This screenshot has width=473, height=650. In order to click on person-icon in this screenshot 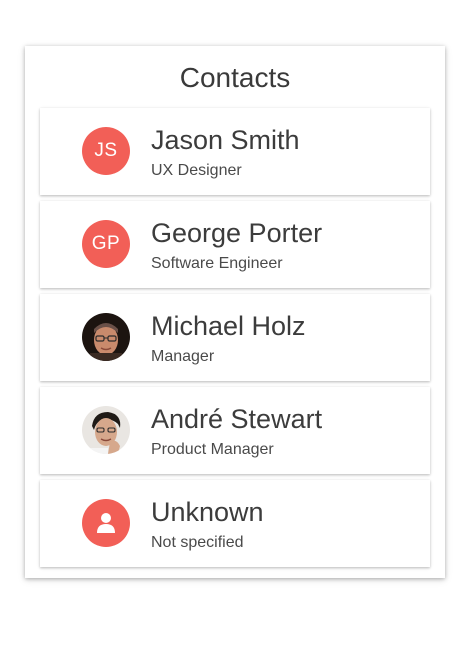, I will do `click(106, 523)`.